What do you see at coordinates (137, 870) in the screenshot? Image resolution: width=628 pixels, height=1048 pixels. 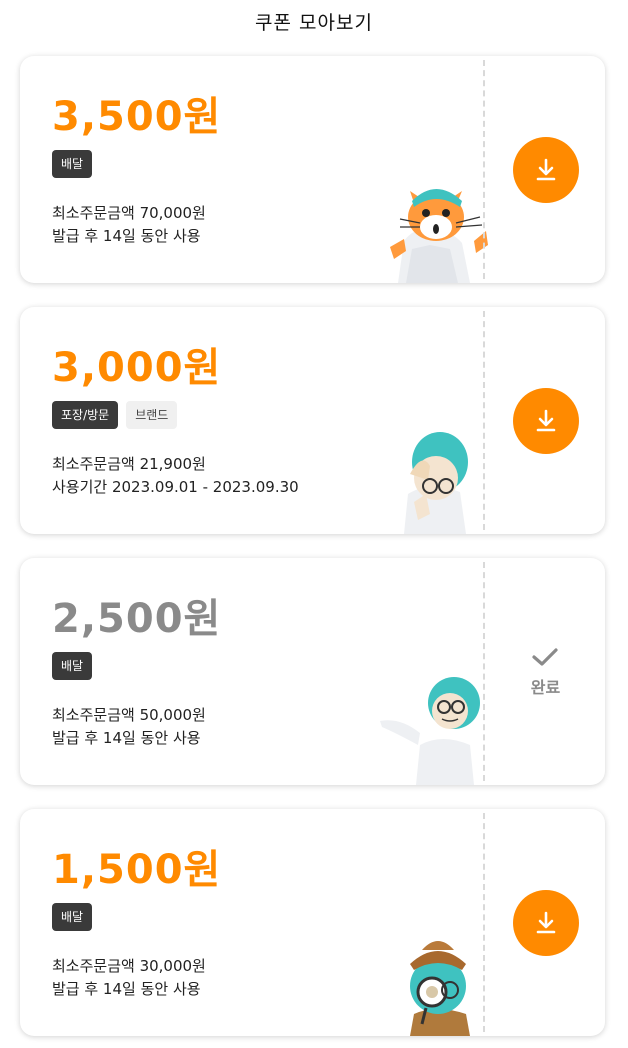 I see `coupon-amount: 1,500원` at bounding box center [137, 870].